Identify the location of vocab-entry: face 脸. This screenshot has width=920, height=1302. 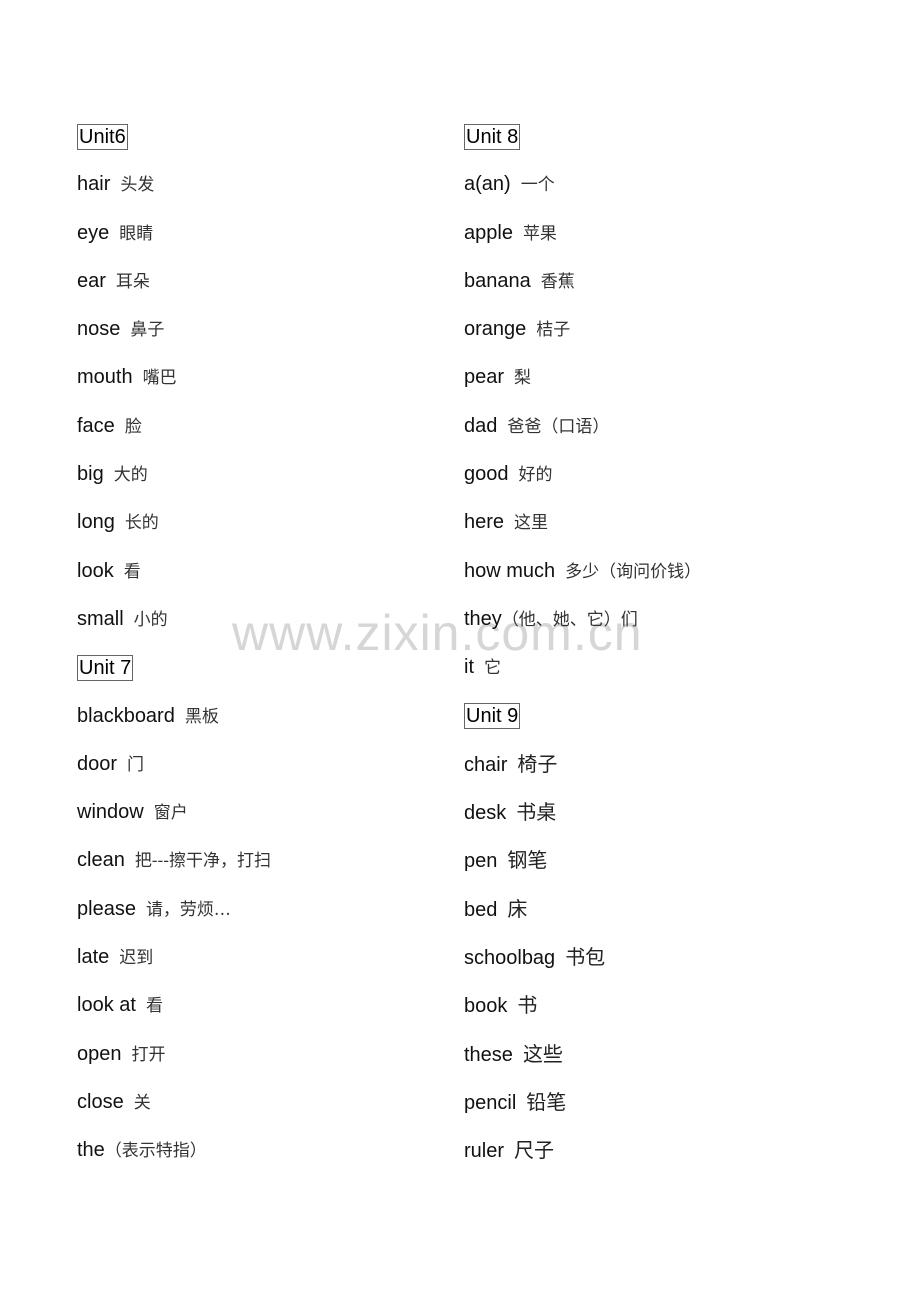
(174, 426).